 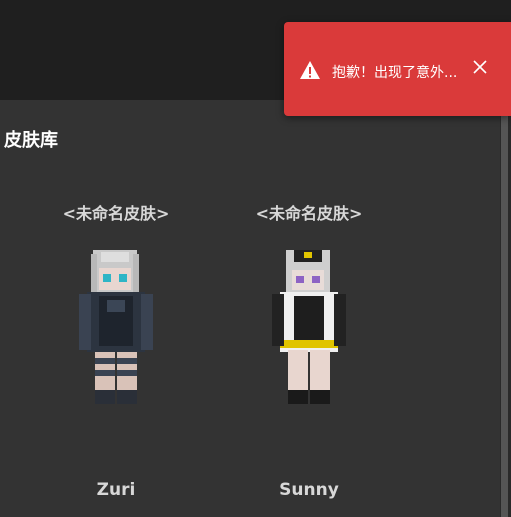 I want to click on skin-owner: Zuri, so click(x=116, y=490).